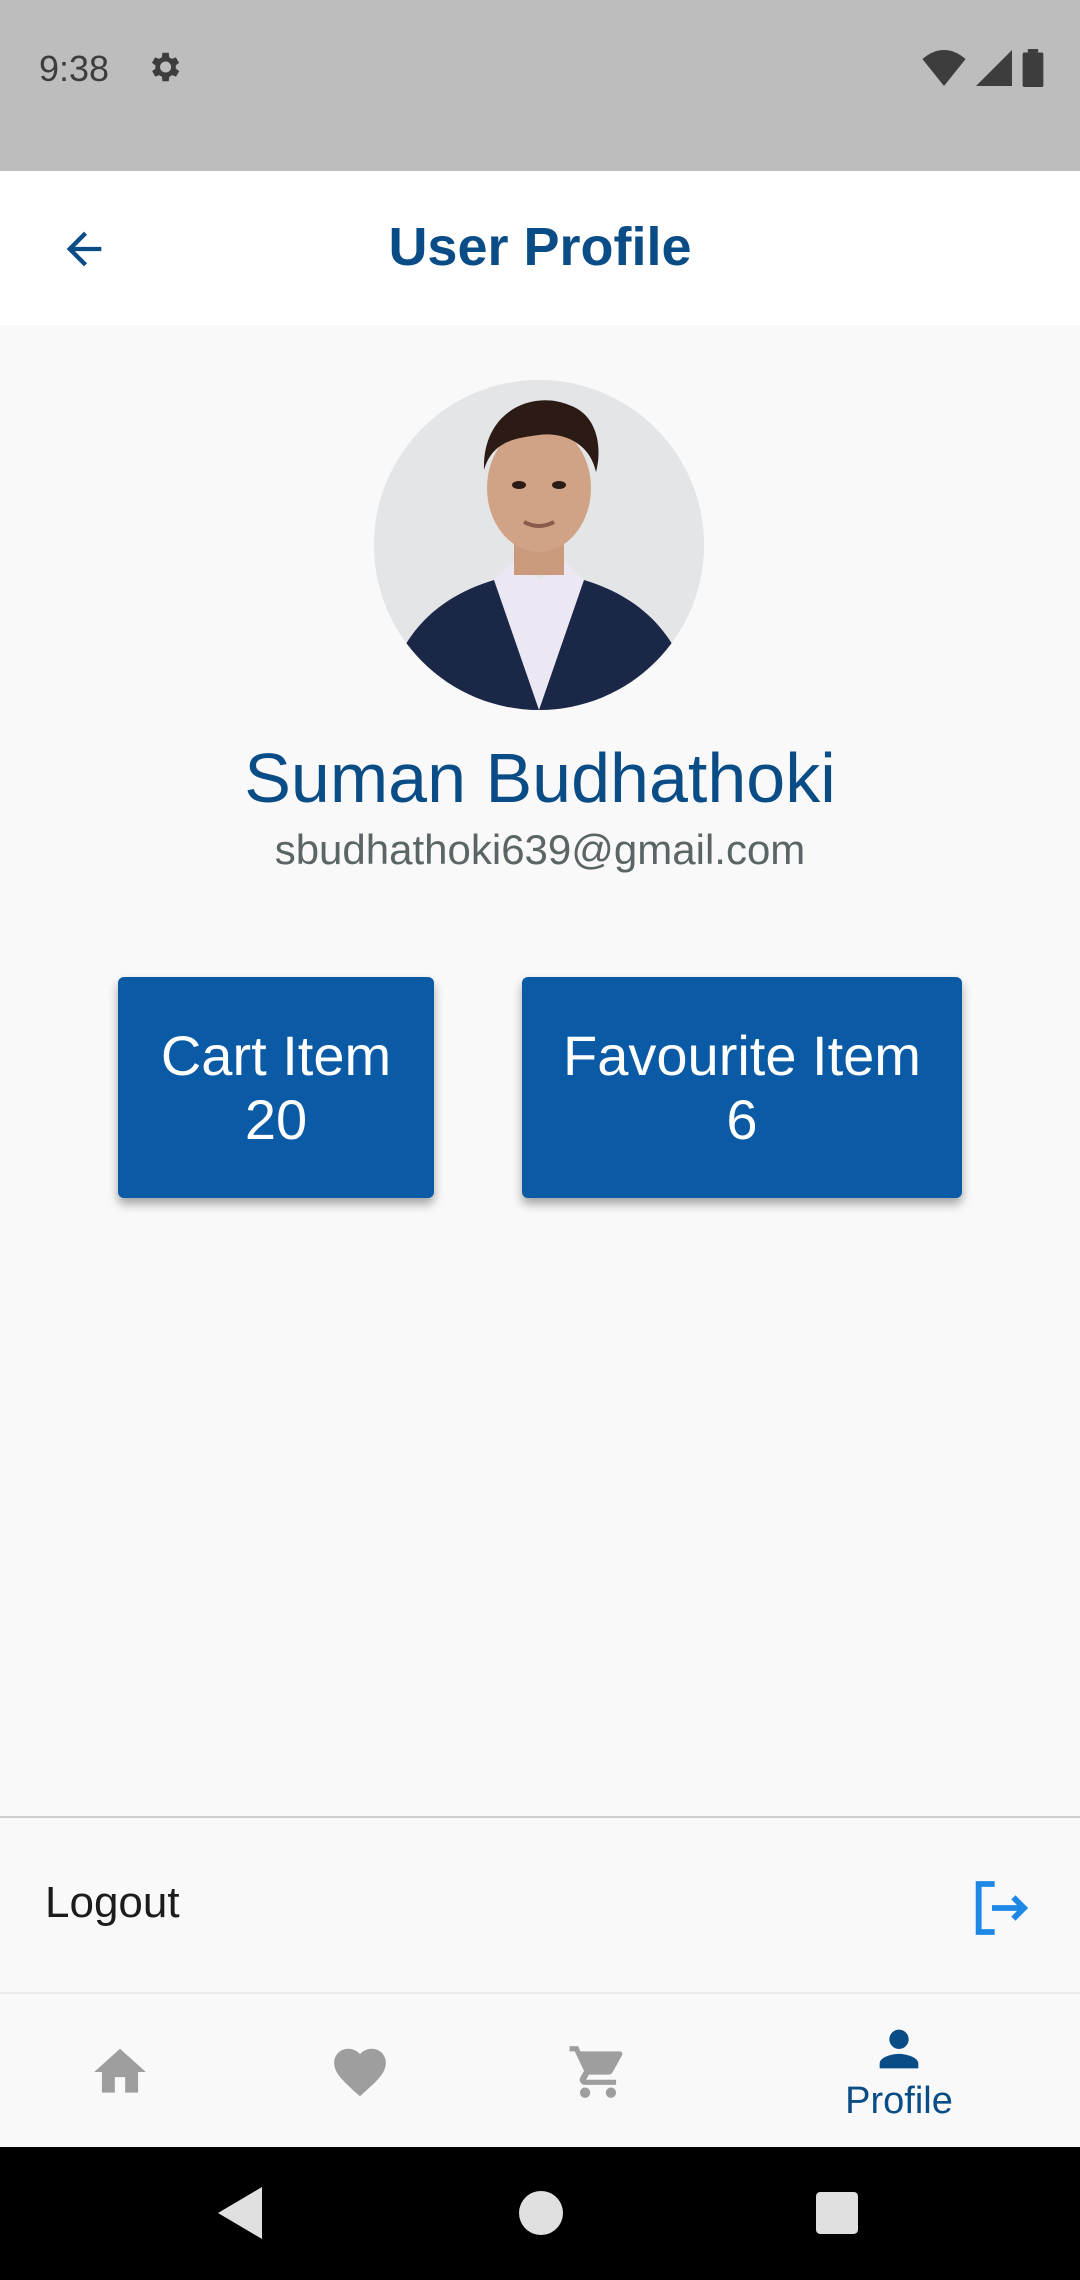 This screenshot has width=1080, height=2280. I want to click on favourite-item-count: 6, so click(742, 1119).